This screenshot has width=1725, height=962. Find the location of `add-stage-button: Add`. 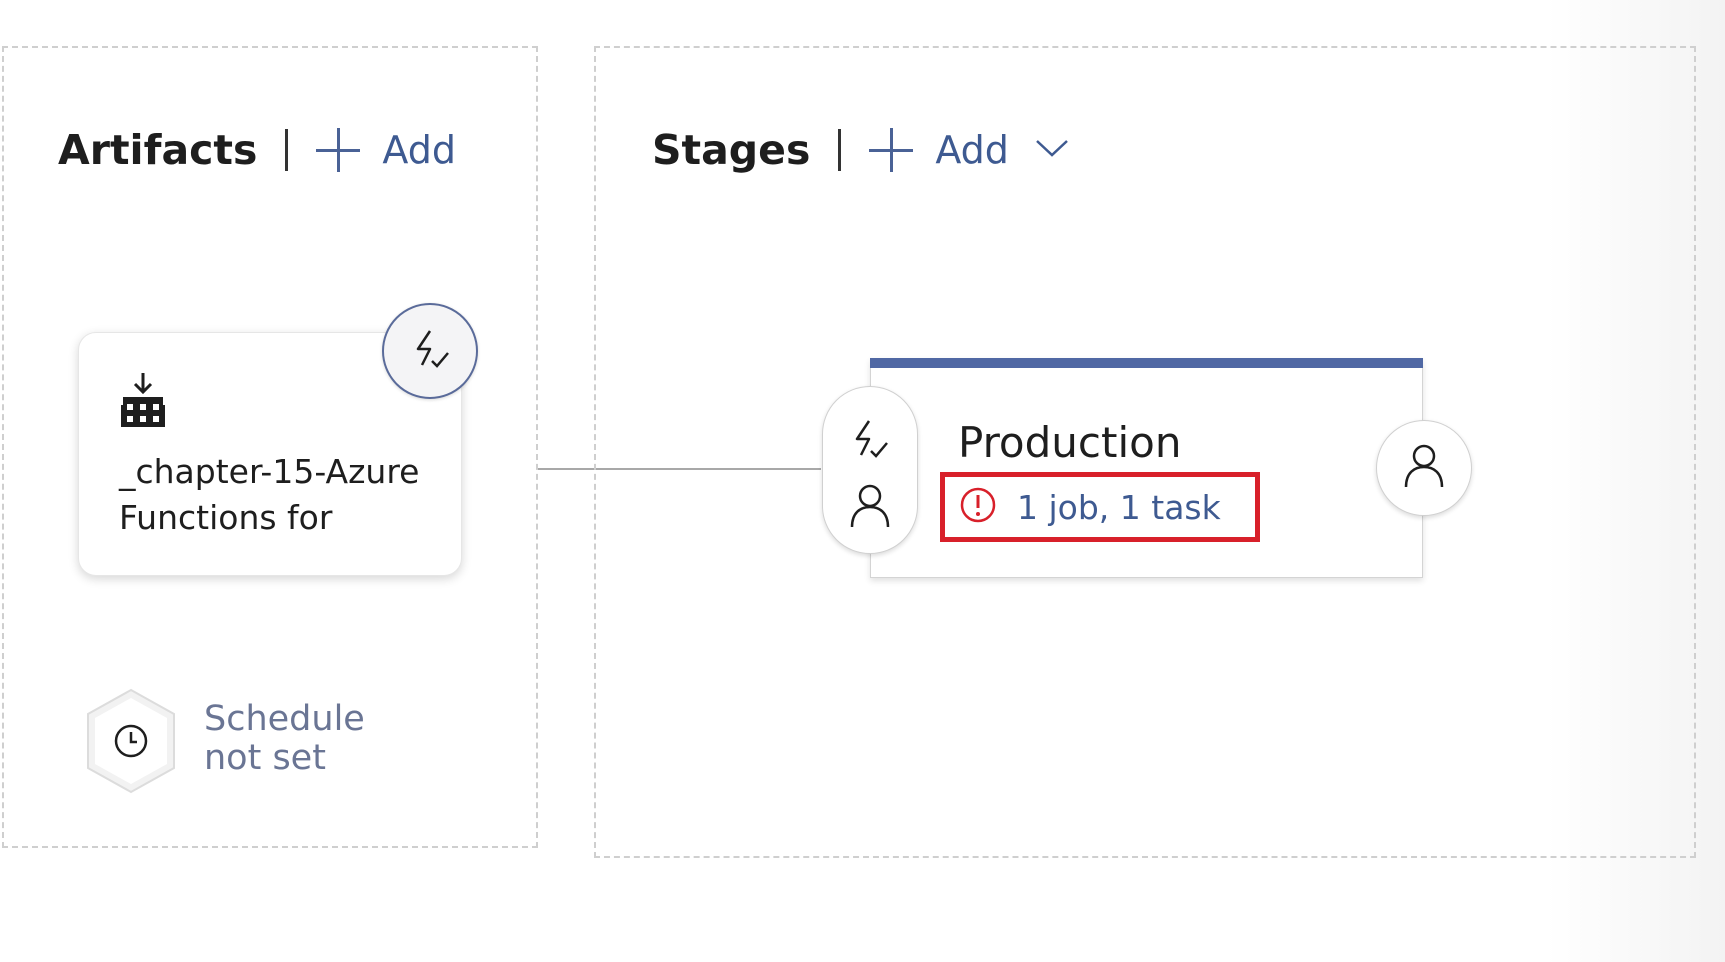

add-stage-button: Add is located at coordinates (972, 150).